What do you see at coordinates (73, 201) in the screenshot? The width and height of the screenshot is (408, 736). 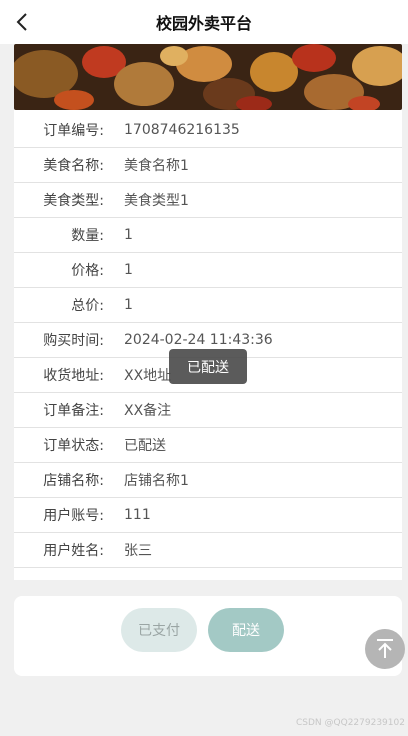 I see `detail-label: 美食类型:` at bounding box center [73, 201].